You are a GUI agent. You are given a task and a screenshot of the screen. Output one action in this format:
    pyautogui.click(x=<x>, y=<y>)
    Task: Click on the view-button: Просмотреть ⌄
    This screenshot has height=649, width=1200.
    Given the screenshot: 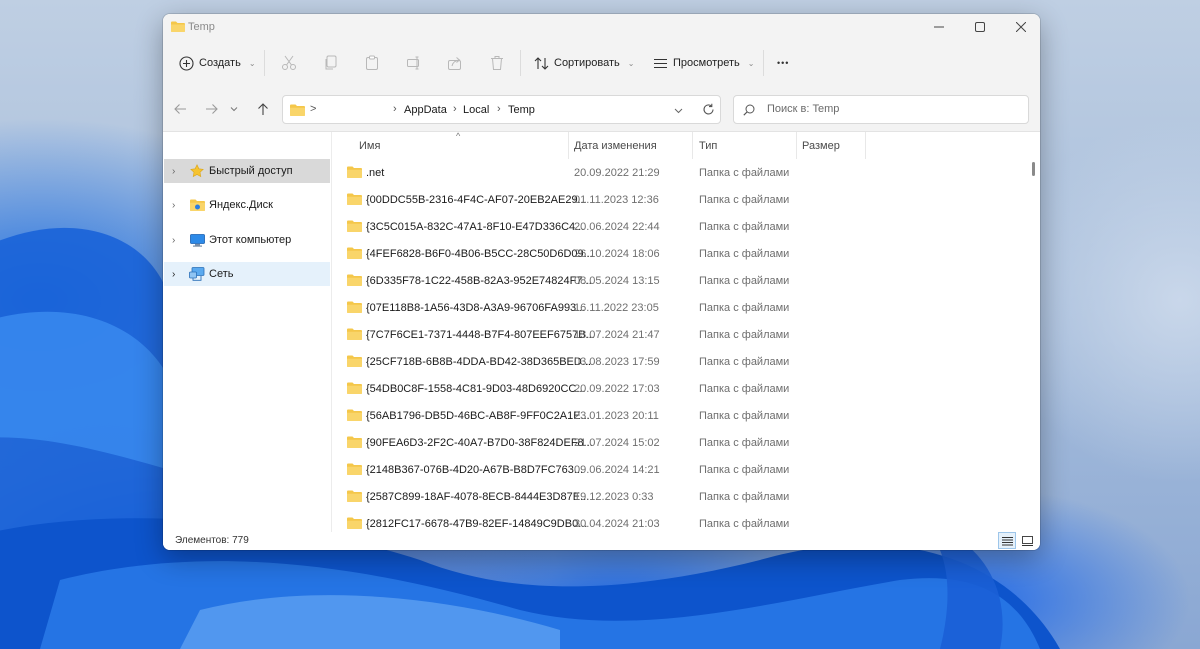 What is the action you would take?
    pyautogui.click(x=703, y=63)
    